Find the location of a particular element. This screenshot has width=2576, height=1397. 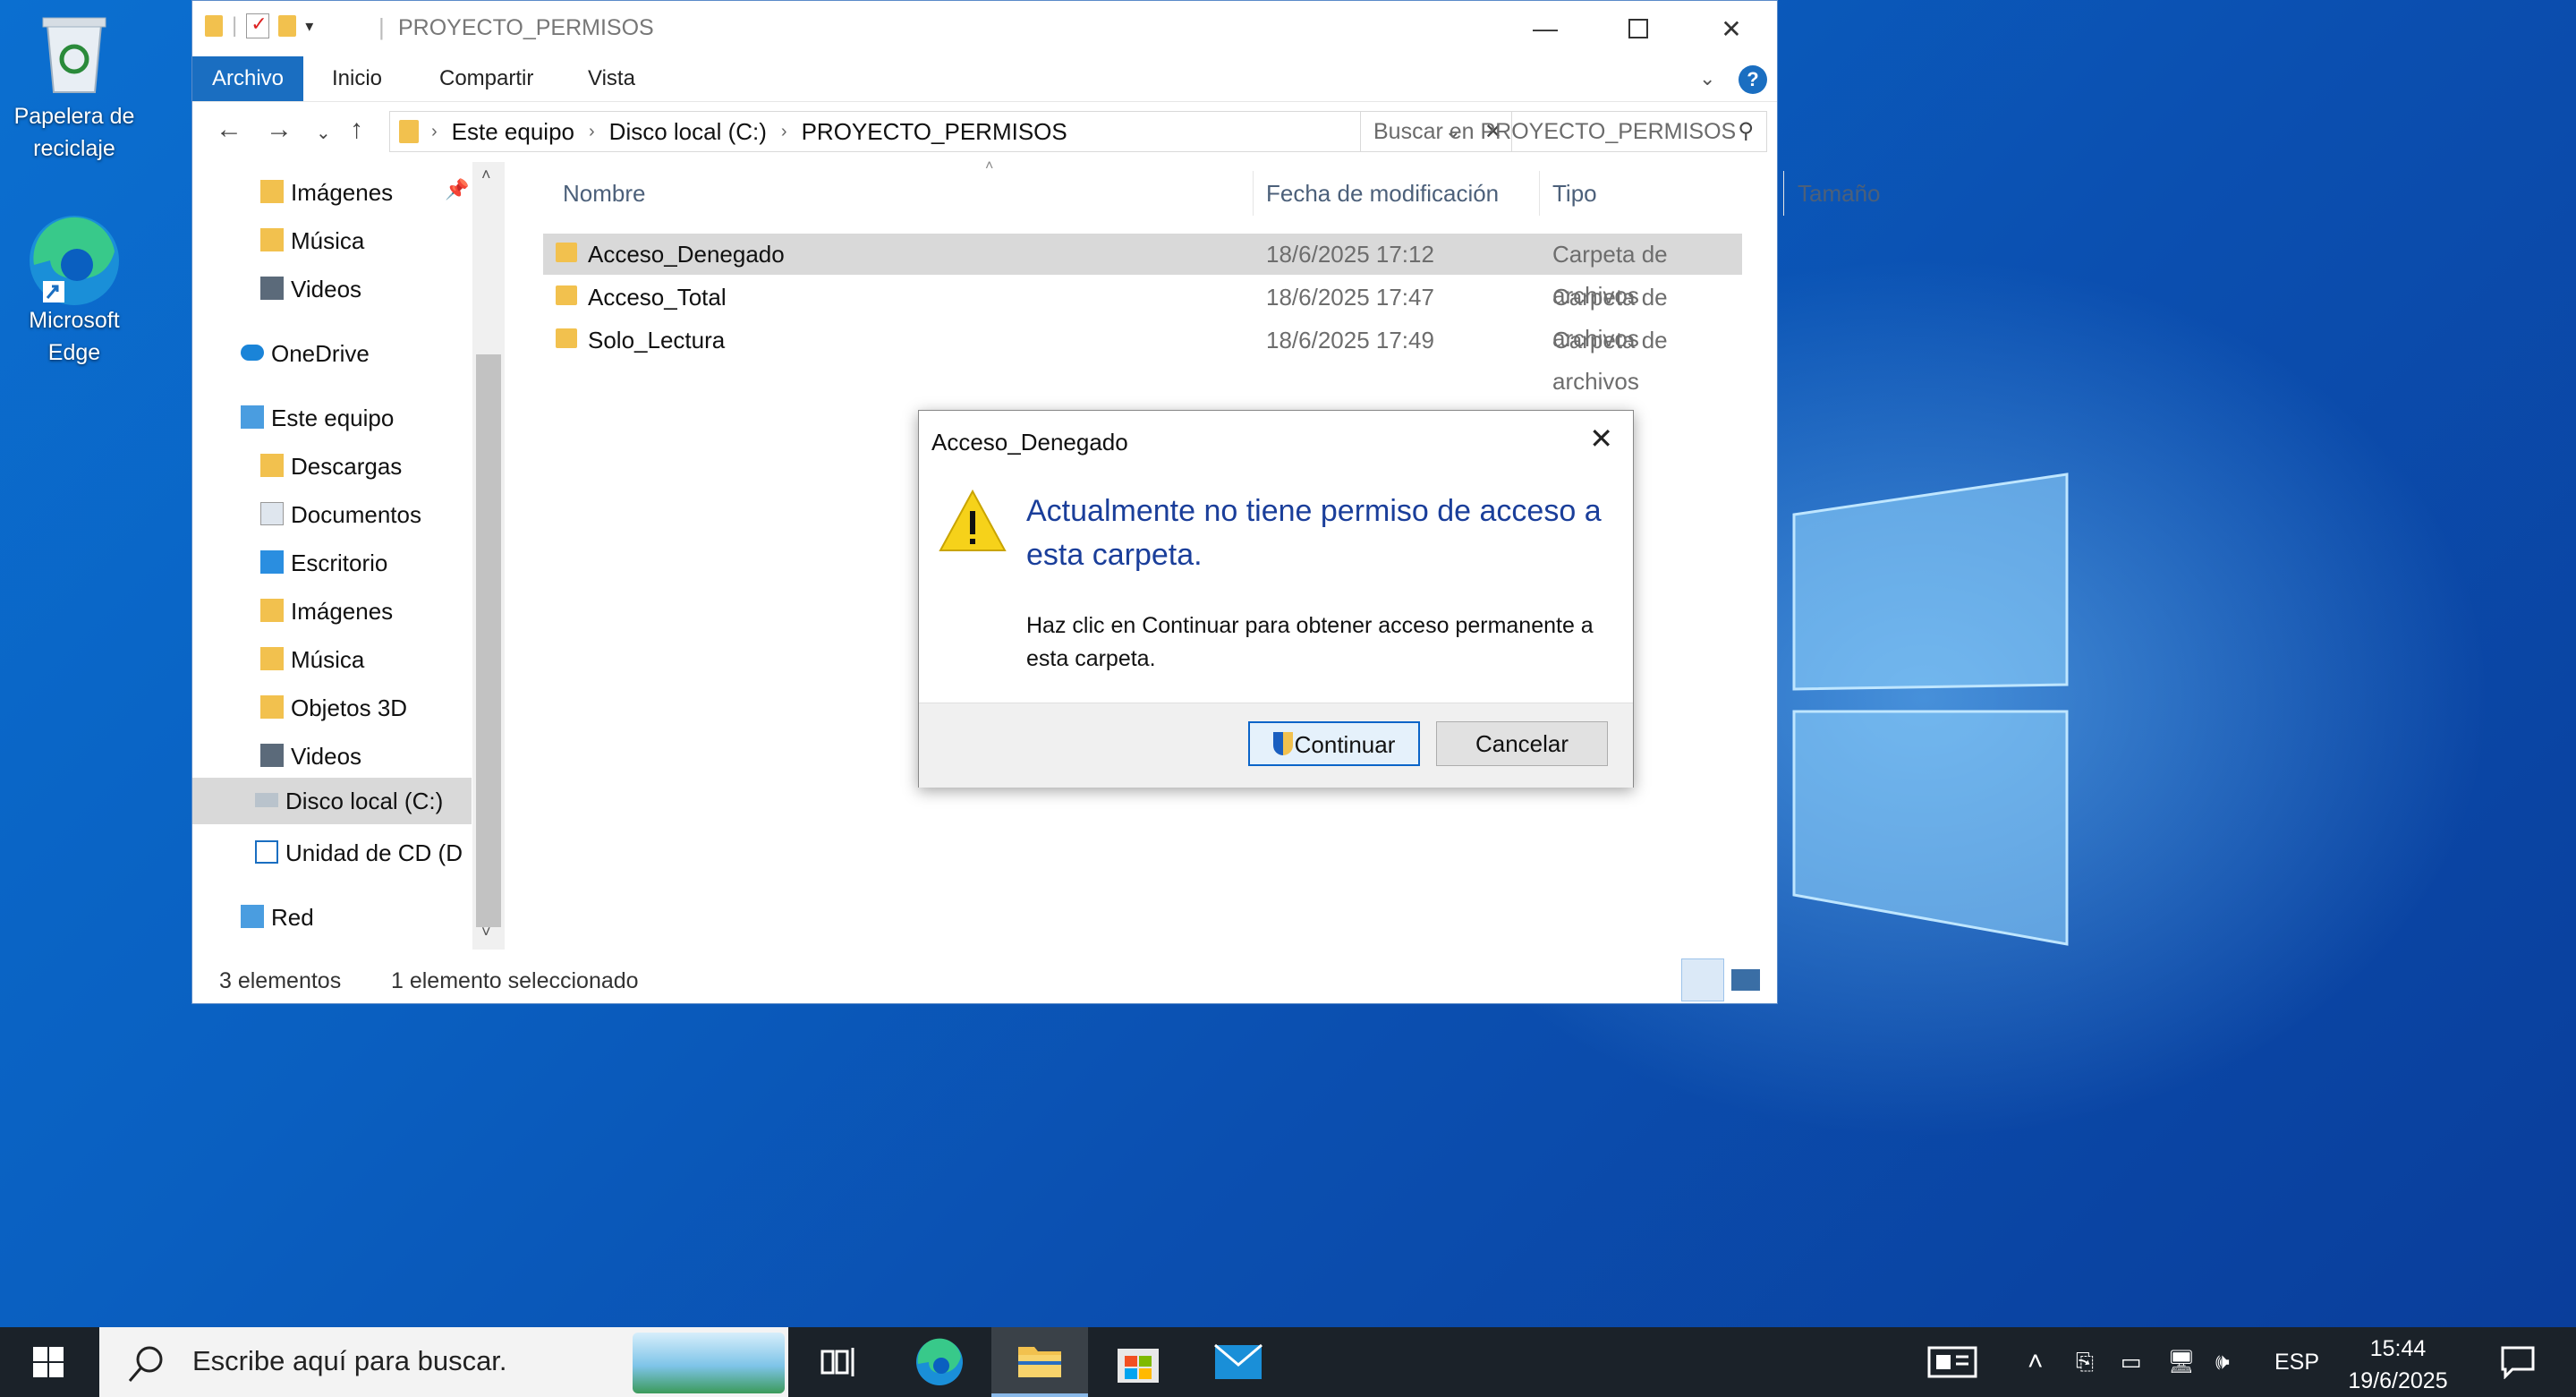

tab-vista: Vista is located at coordinates (611, 79).